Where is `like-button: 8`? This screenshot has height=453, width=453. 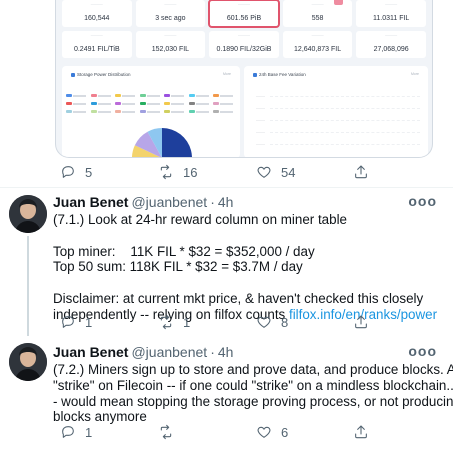 like-button: 8 is located at coordinates (272, 322).